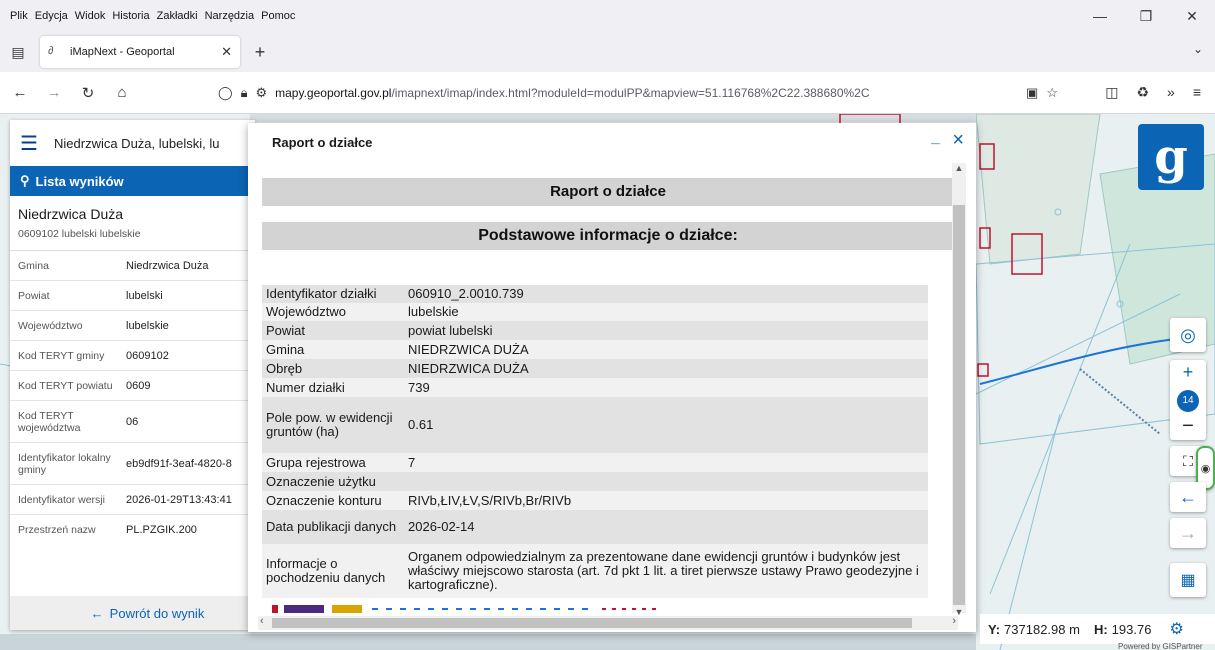 The height and width of the screenshot is (650, 1215). What do you see at coordinates (1042, 629) in the screenshot?
I see `y-coord-value: 737182.98 m` at bounding box center [1042, 629].